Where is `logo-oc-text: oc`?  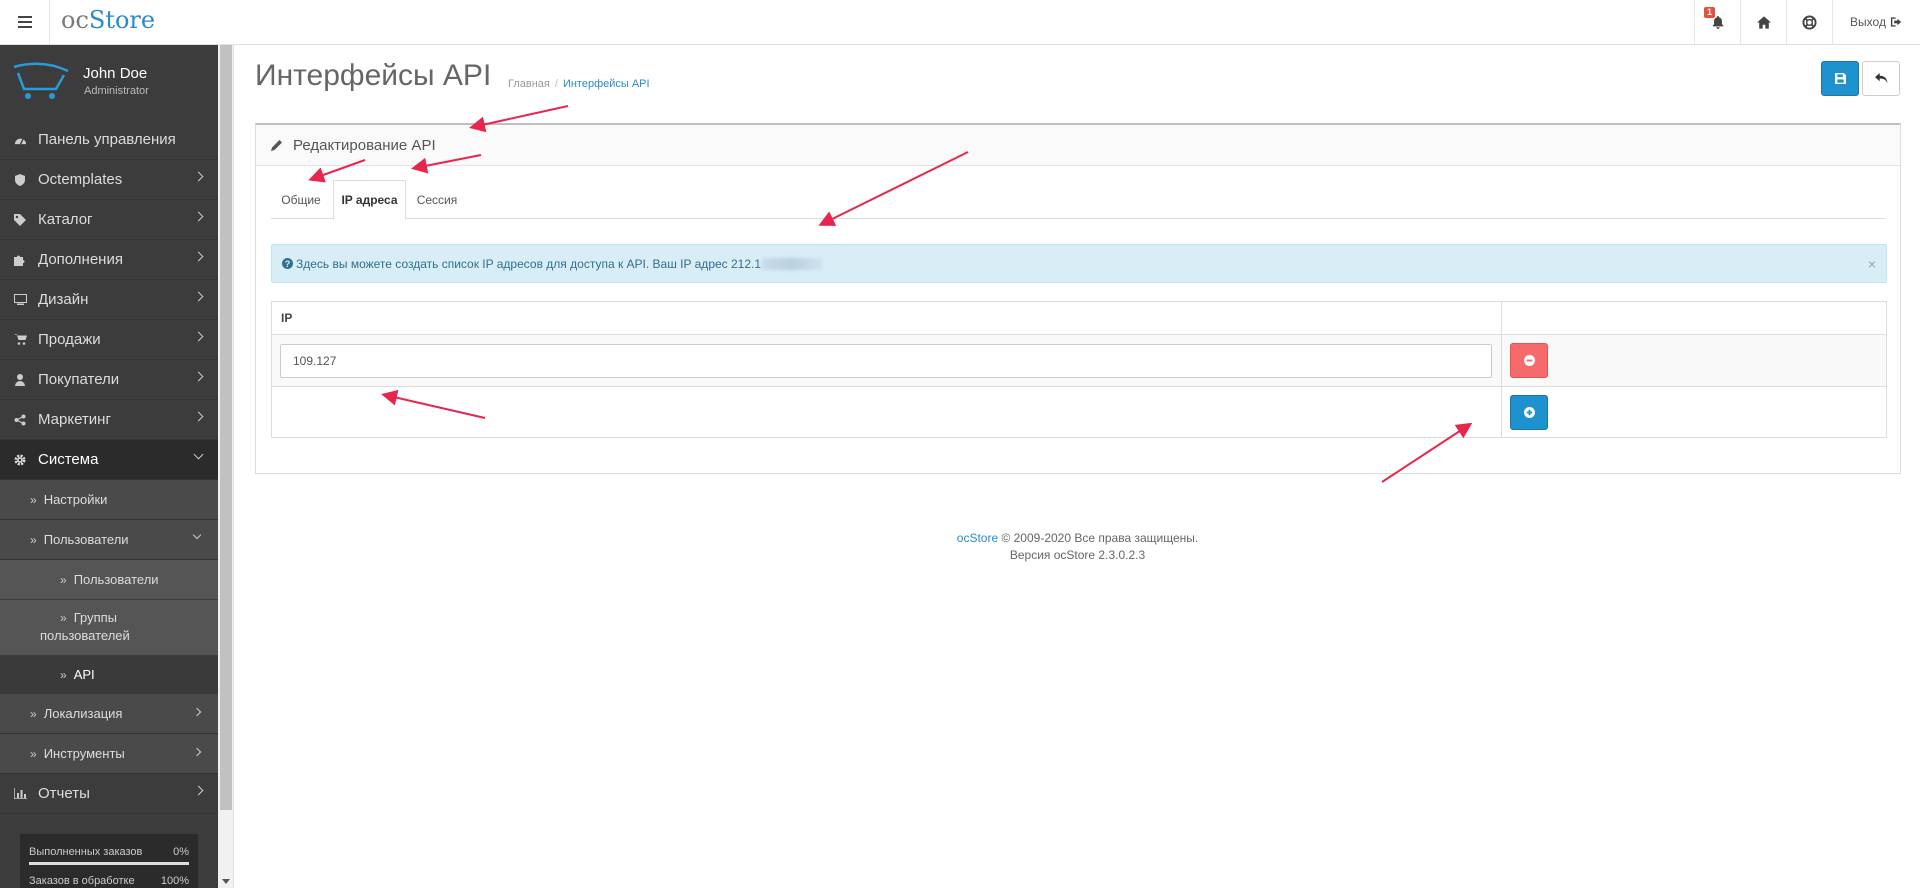 logo-oc-text: oc is located at coordinates (75, 20).